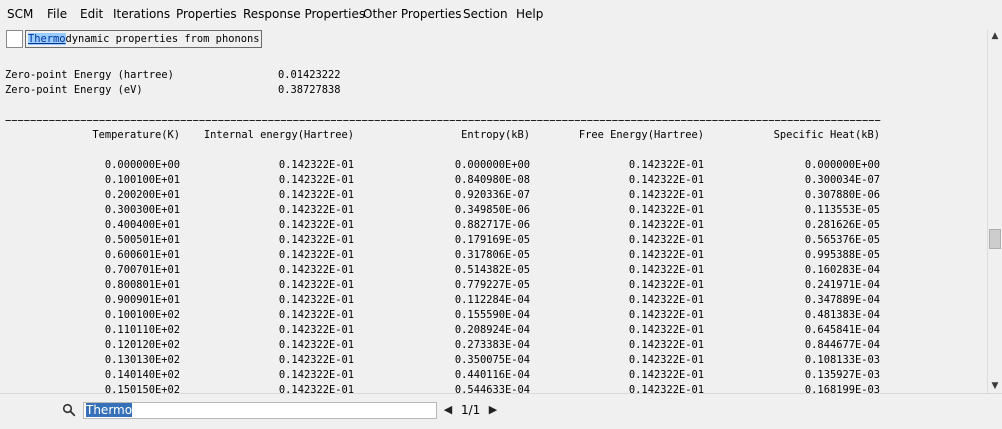 The image size is (1002, 429). What do you see at coordinates (162, 39) in the screenshot?
I see `section-title-rest: dynamic properties from phonons` at bounding box center [162, 39].